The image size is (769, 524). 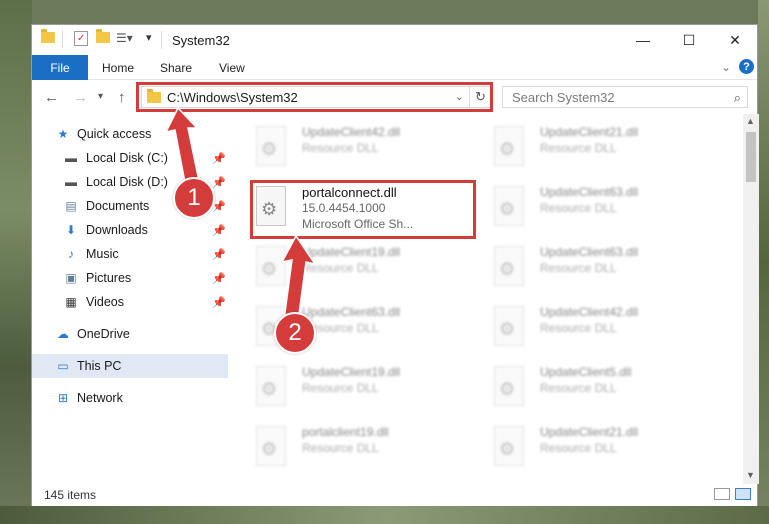 What do you see at coordinates (751, 157) in the screenshot?
I see `scrollbar-thumb` at bounding box center [751, 157].